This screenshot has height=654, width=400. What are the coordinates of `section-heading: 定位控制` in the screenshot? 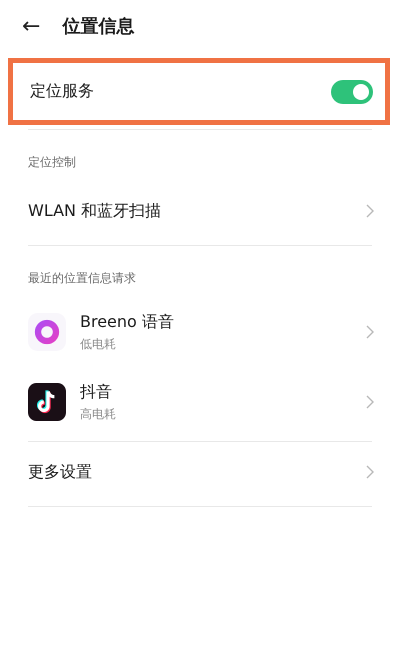 It's located at (52, 162).